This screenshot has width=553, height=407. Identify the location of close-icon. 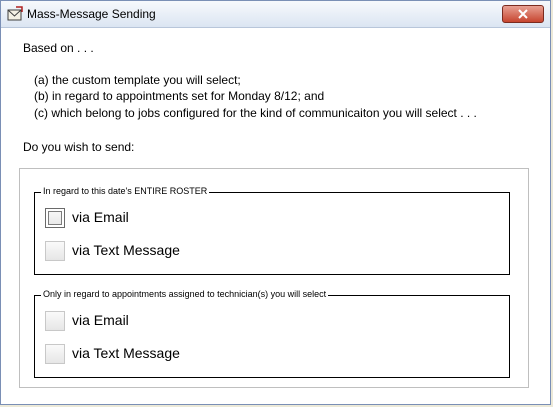
(523, 14).